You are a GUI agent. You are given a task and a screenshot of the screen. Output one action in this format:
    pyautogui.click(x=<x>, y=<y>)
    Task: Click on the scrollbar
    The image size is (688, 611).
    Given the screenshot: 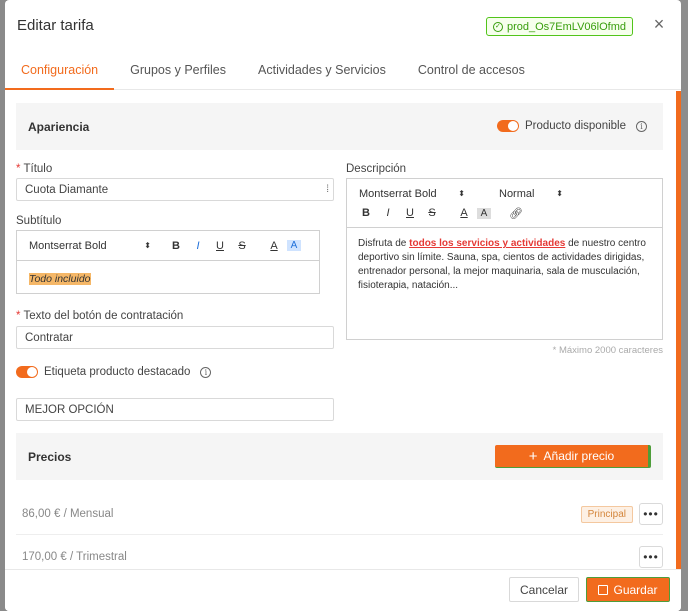 What is the action you would take?
    pyautogui.click(x=678, y=330)
    